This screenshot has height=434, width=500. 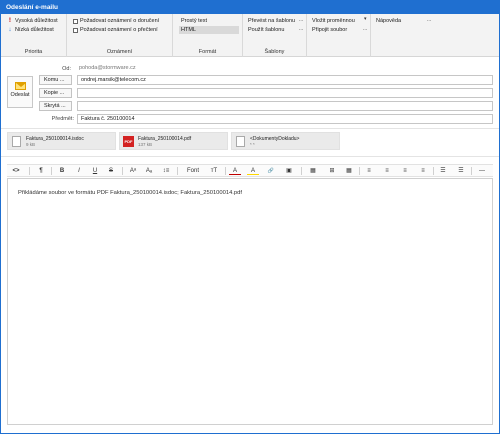 I want to click on insert-variable-button: Vložit proměnnou, so click(x=333, y=21).